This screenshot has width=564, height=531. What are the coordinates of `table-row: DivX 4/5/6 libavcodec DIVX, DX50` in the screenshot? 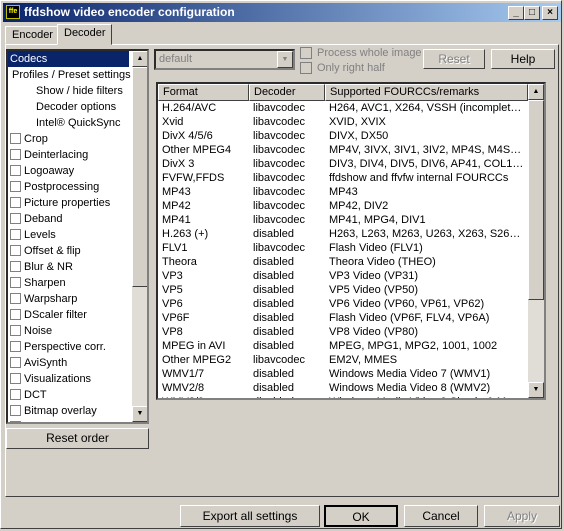 It's located at (343, 136).